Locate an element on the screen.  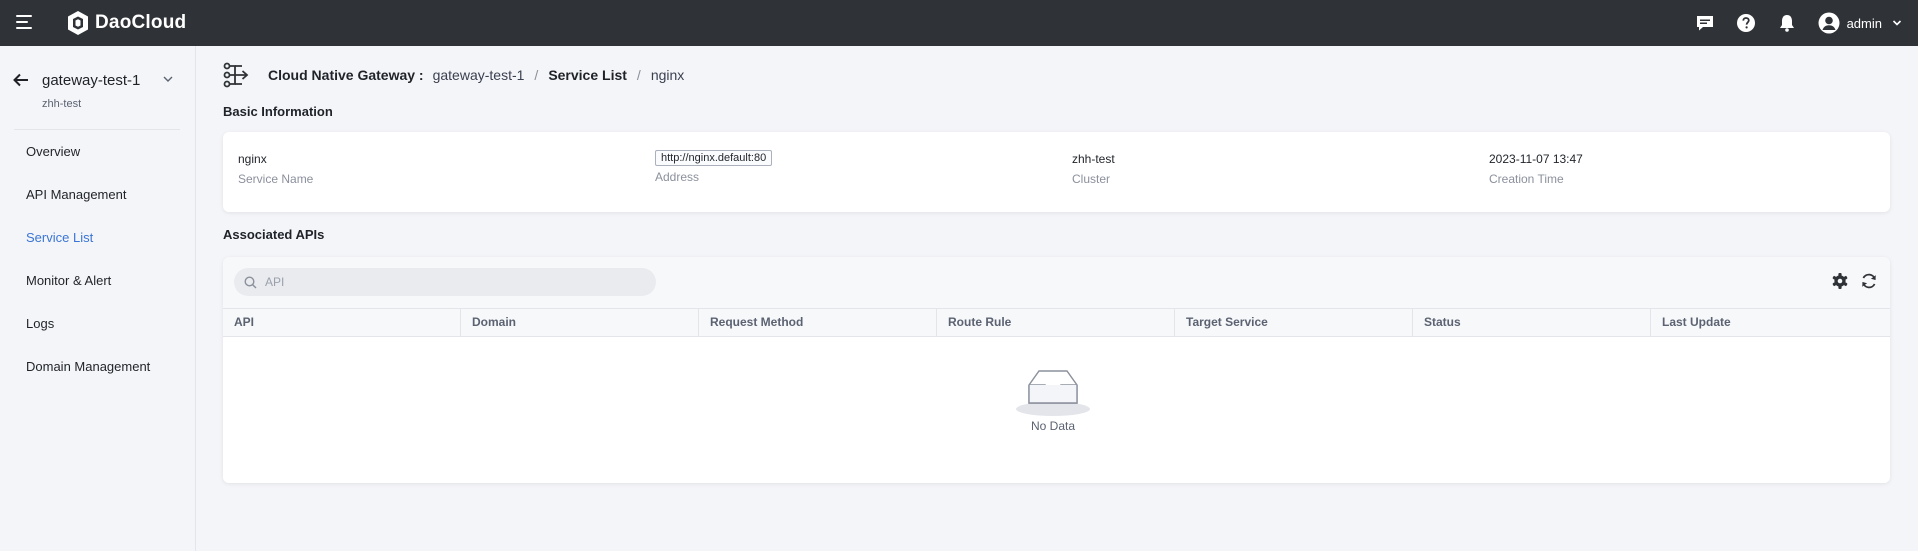
breadcrumb-service-list: Service List is located at coordinates (587, 75).